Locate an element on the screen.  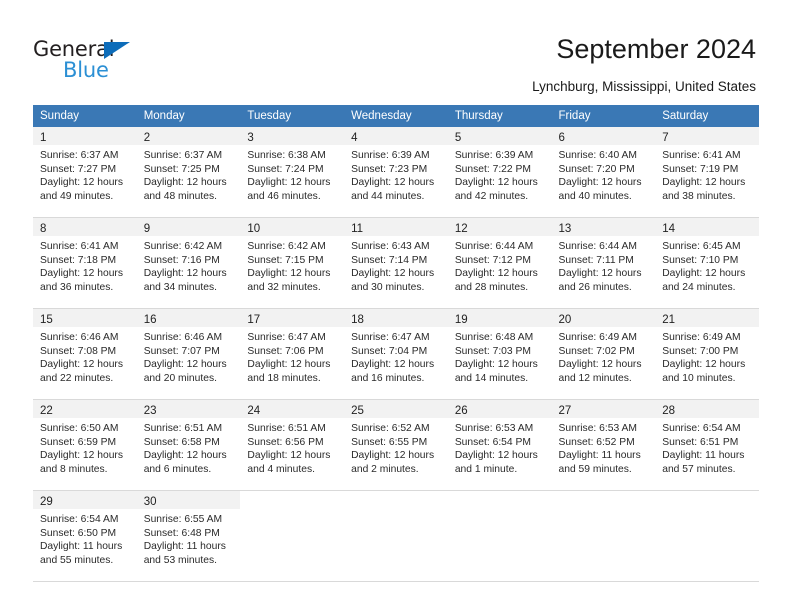
sunrise-text: Sunrise: 6:41 AM is located at coordinates (701, 155).